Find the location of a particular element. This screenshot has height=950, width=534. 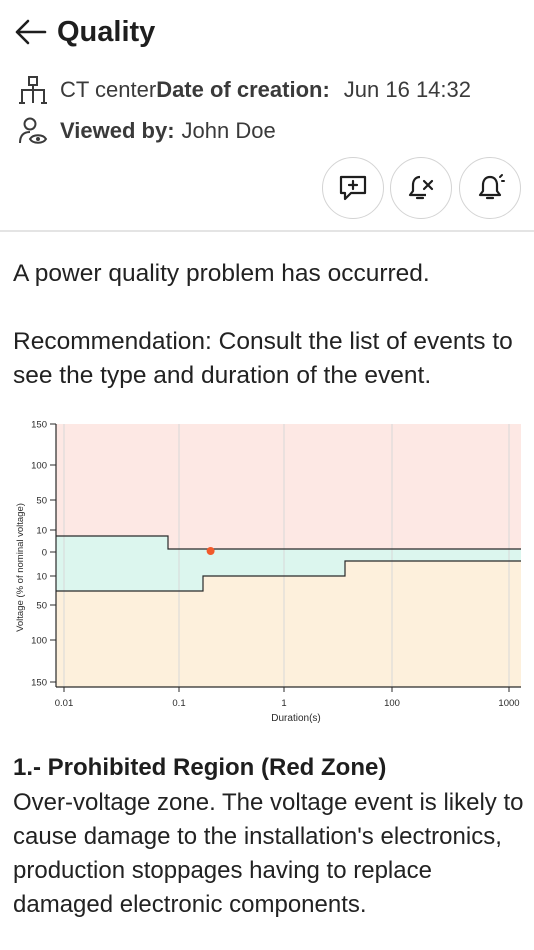

date-label: Date of creation: is located at coordinates (243, 89).